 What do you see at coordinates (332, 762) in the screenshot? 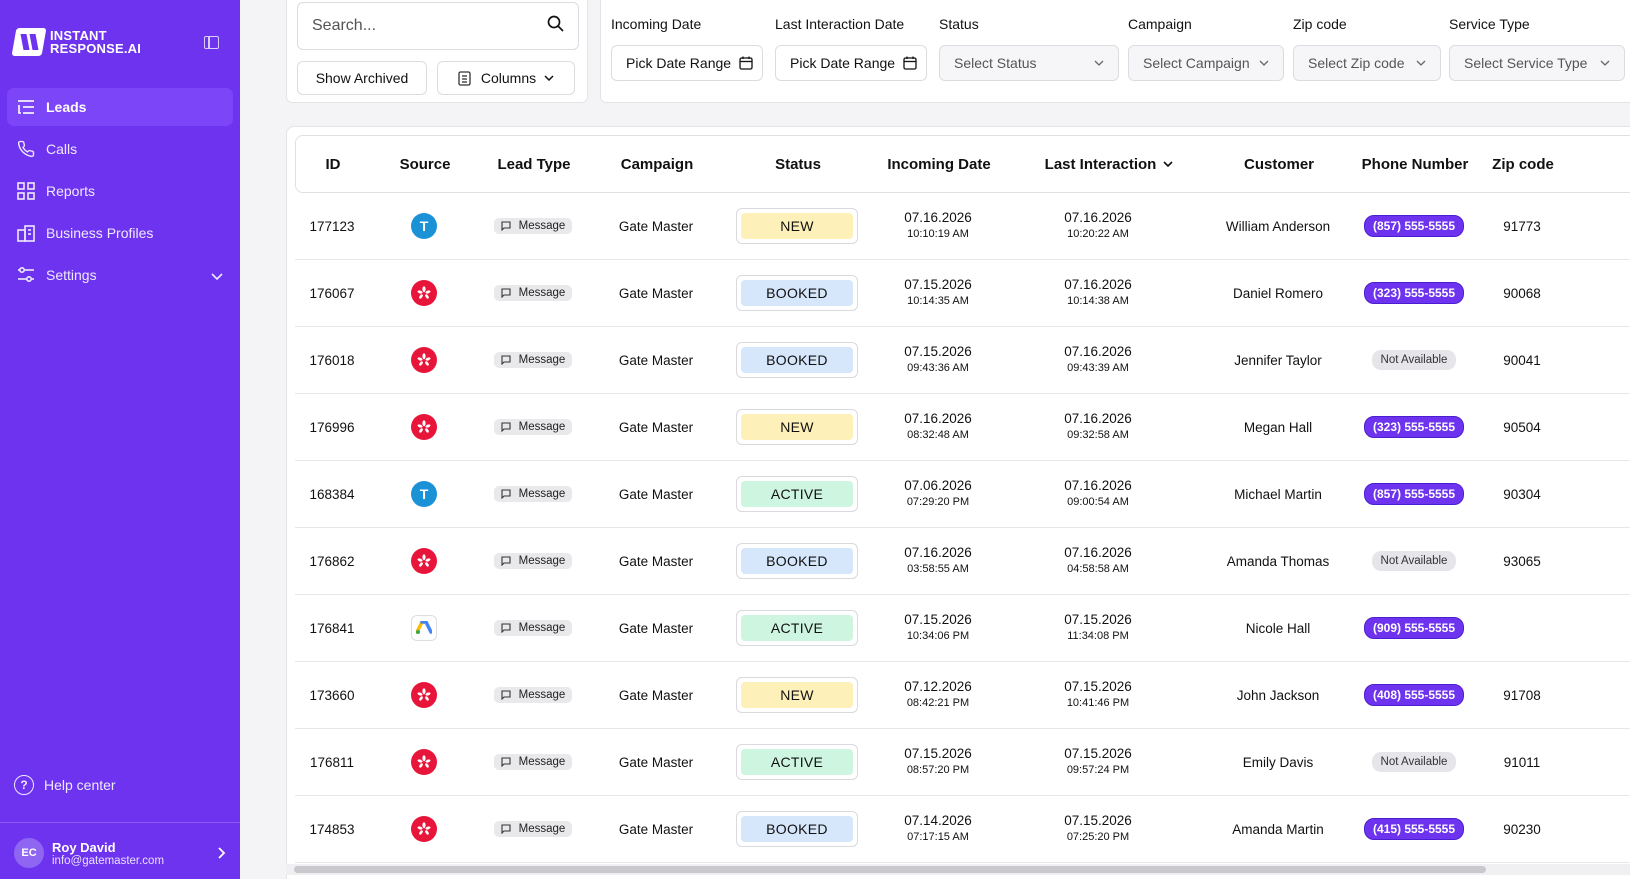
I see `cell-id: 176811` at bounding box center [332, 762].